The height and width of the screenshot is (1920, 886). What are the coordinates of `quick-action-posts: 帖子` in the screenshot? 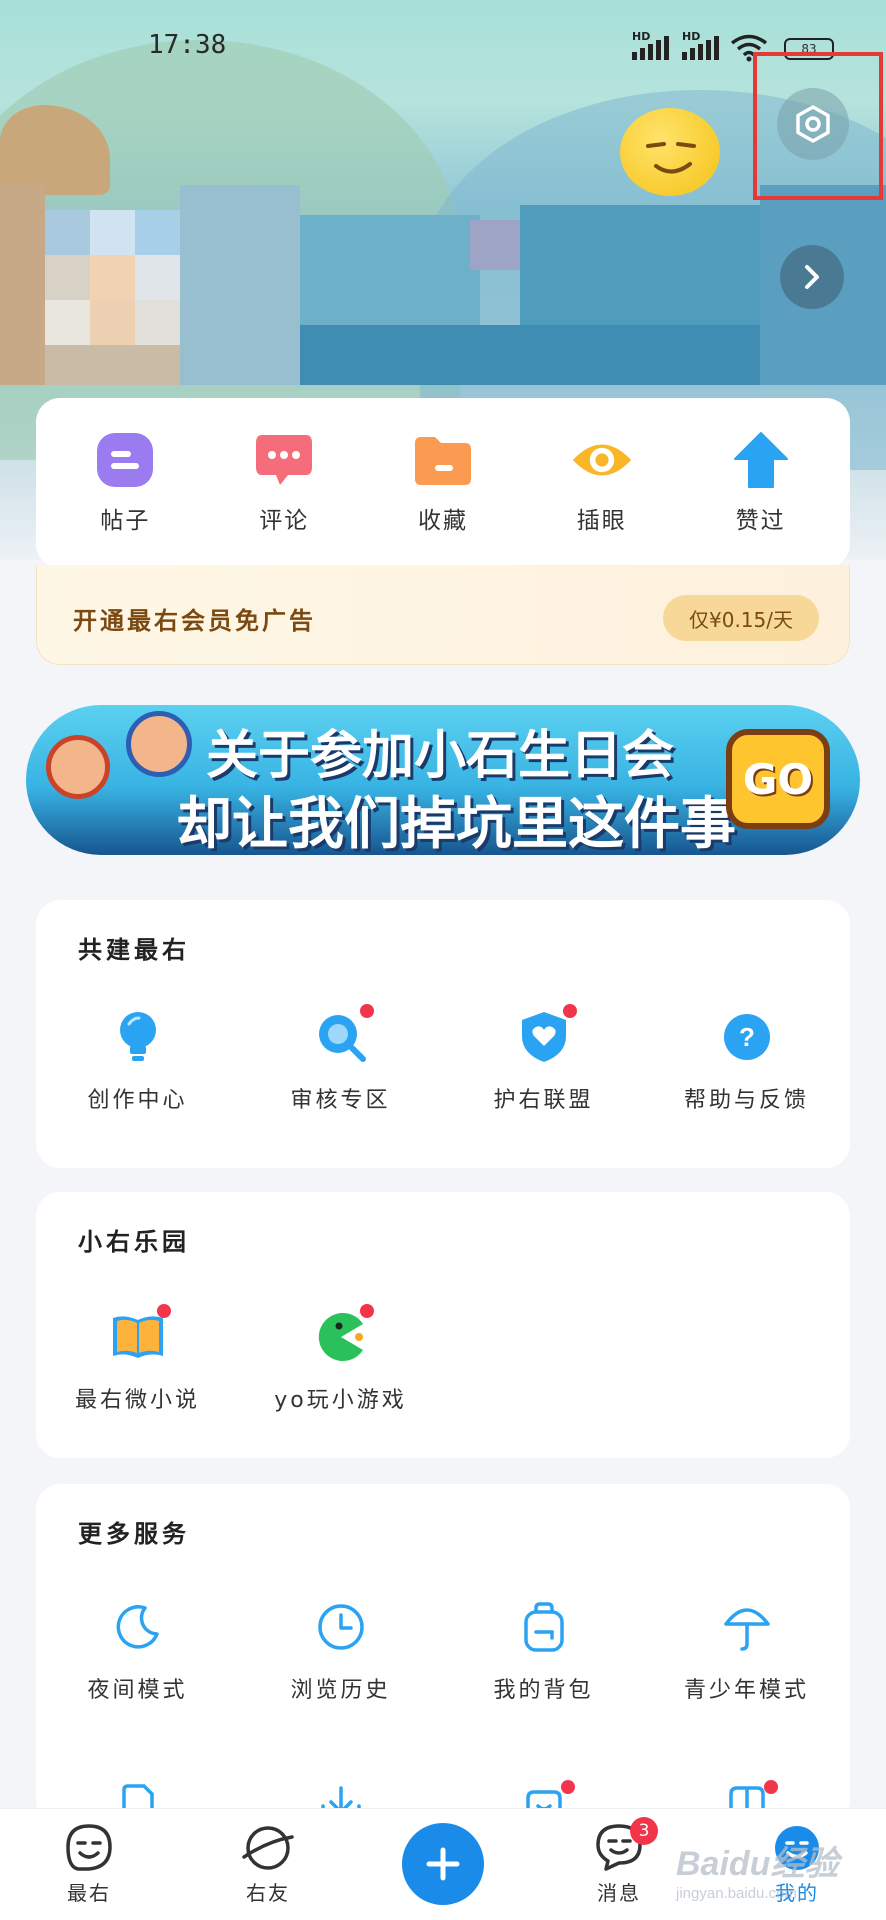 It's located at (125, 483).